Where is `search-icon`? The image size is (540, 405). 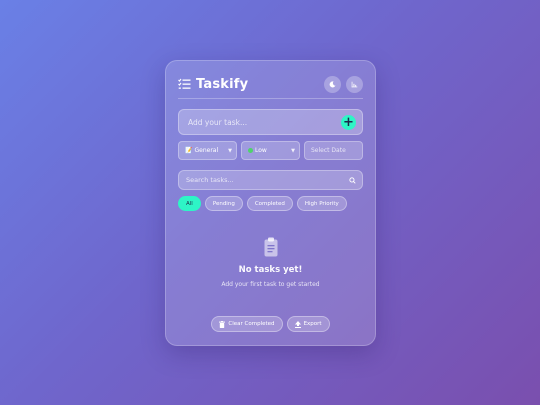
search-icon is located at coordinates (352, 180).